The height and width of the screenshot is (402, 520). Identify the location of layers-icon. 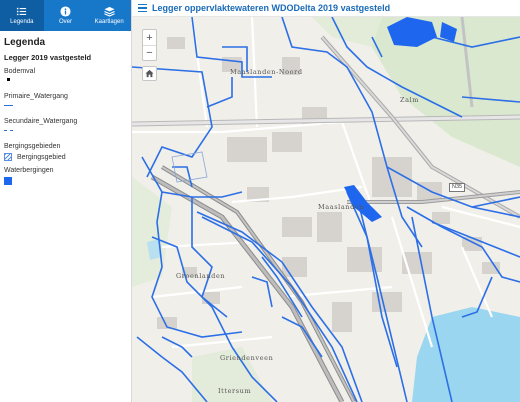
(109, 11).